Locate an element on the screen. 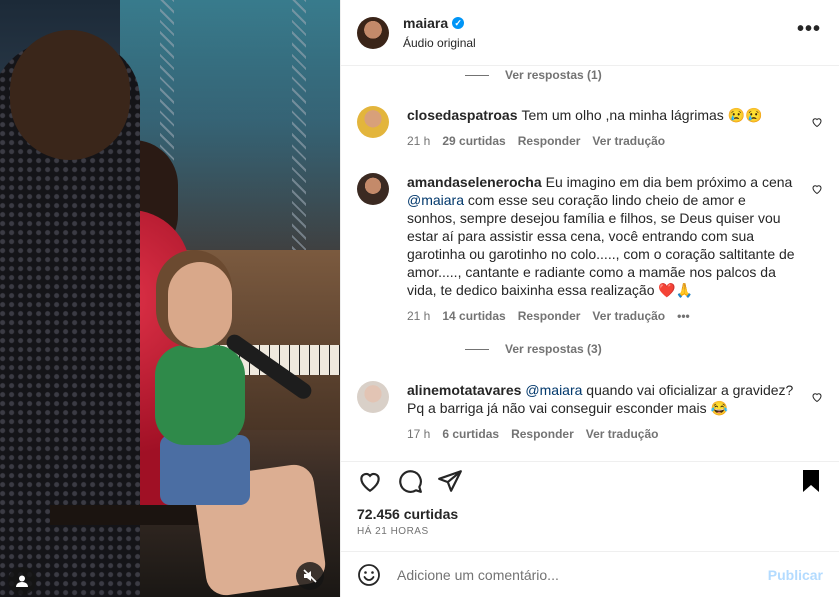 This screenshot has height=597, width=839. comment-likes: 14 curtidas is located at coordinates (473, 316).